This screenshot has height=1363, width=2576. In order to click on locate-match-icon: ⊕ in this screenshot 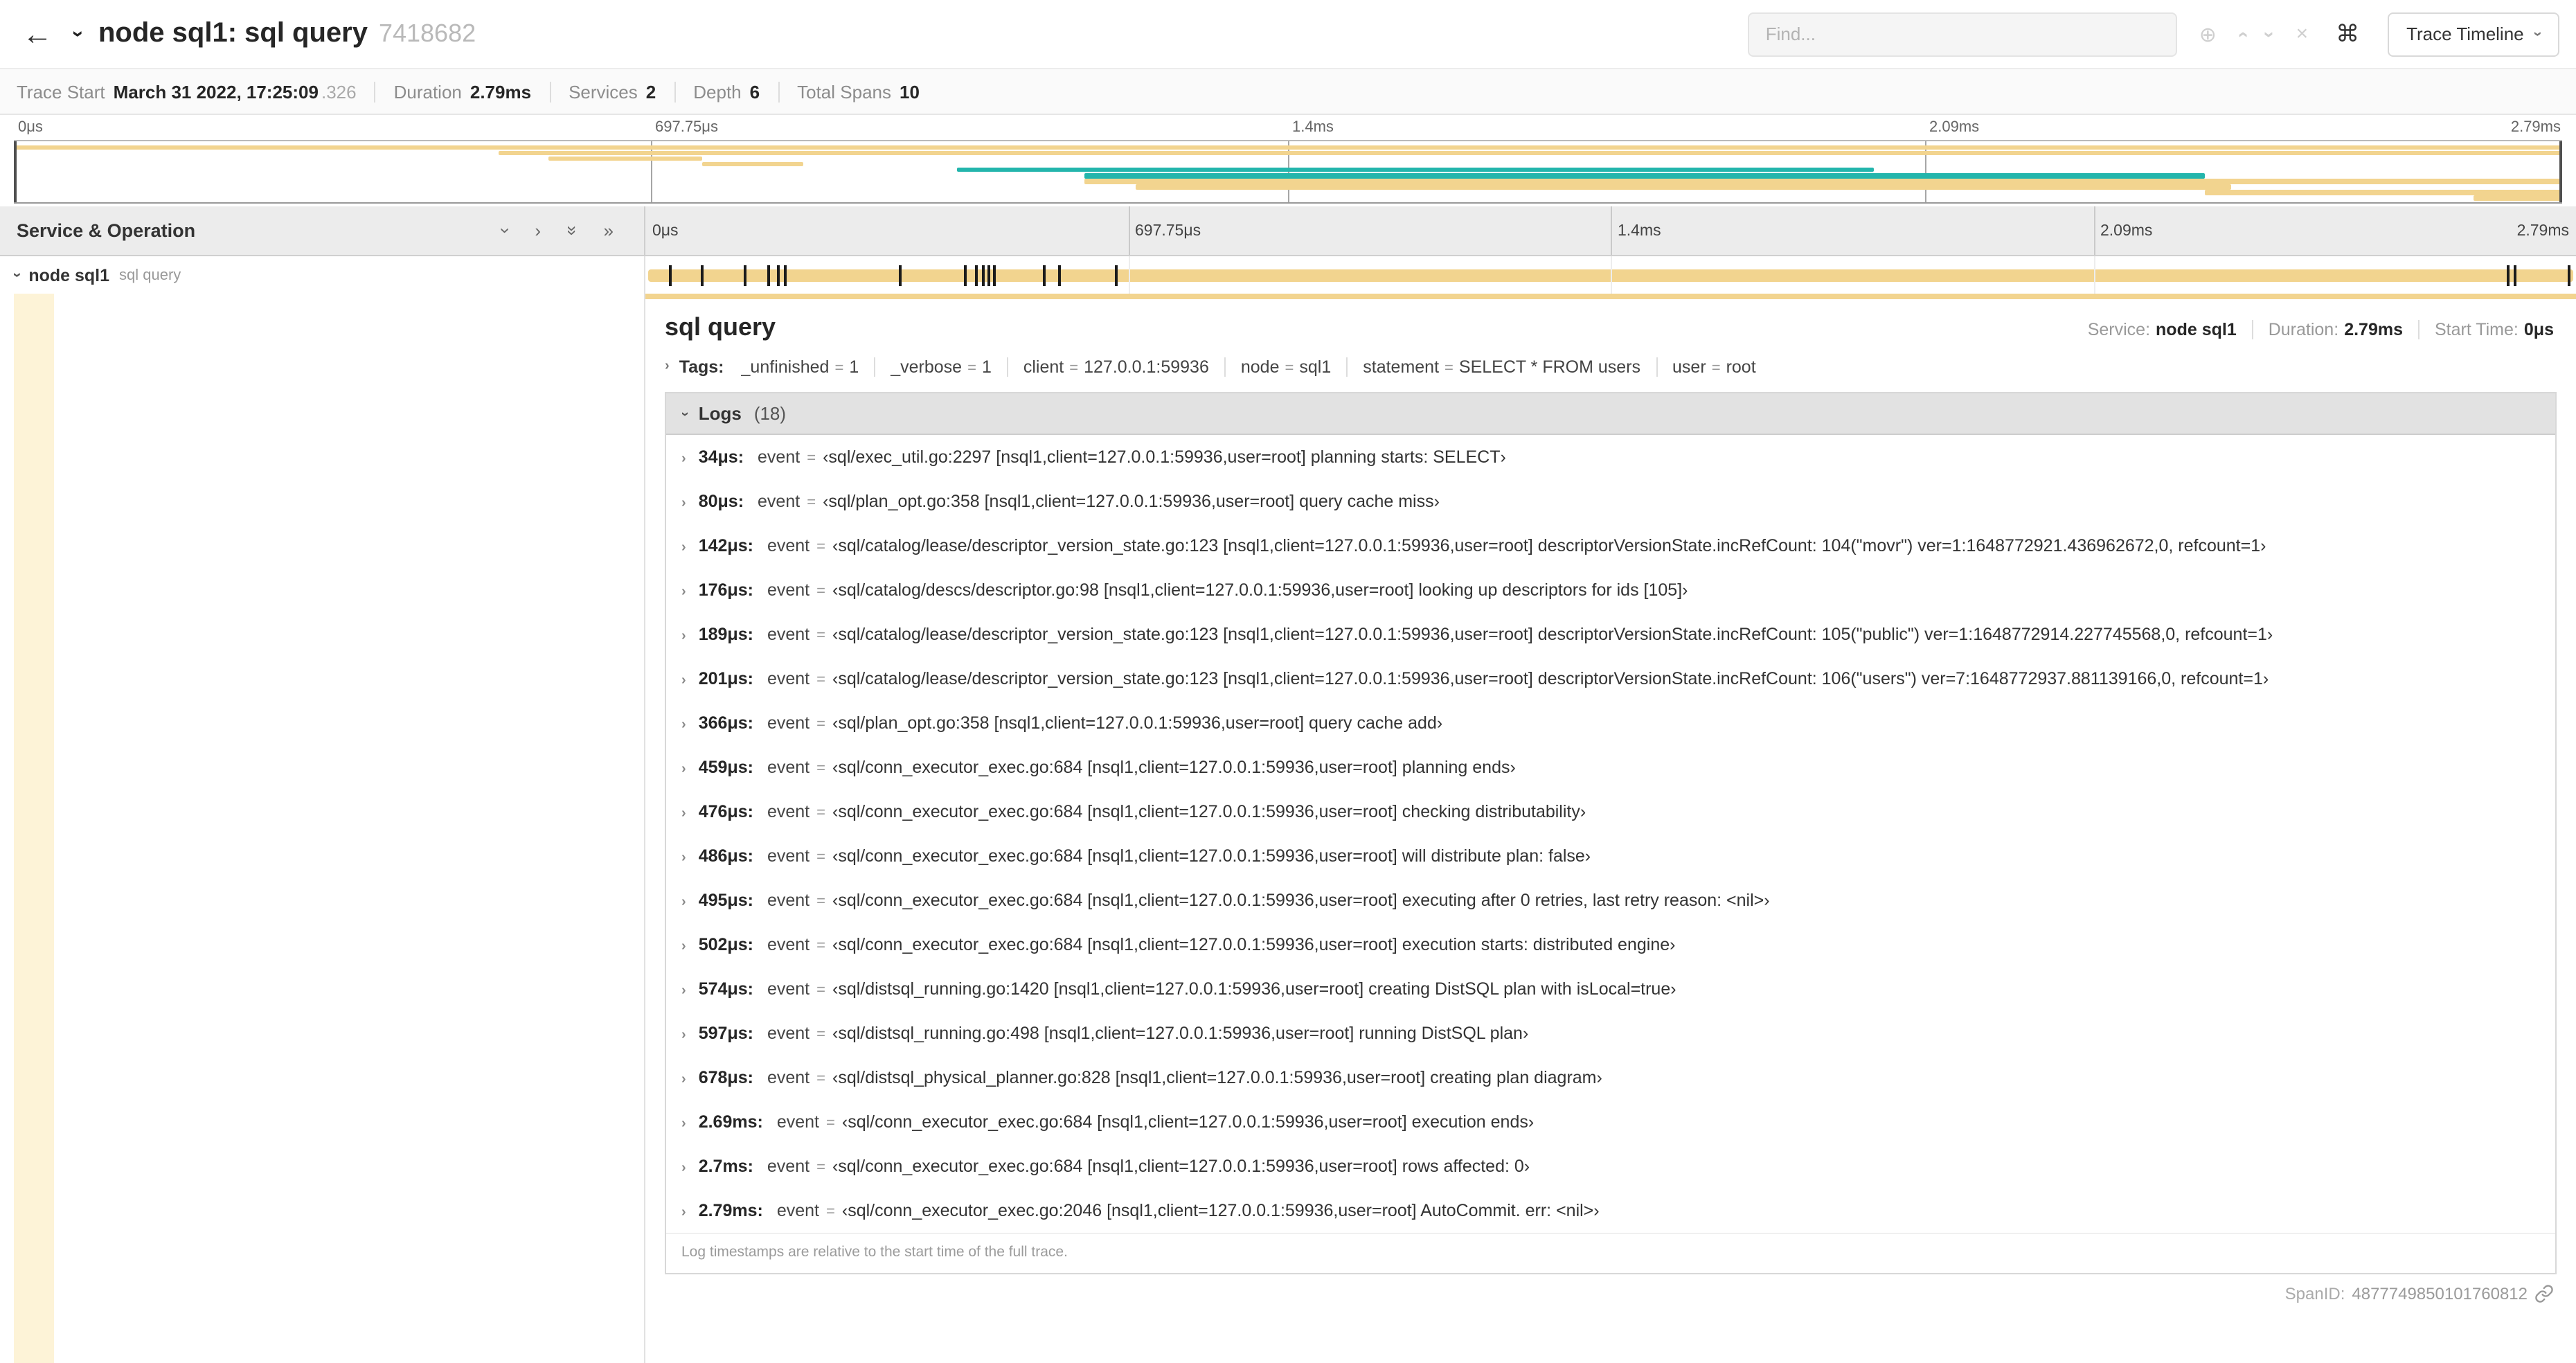, I will do `click(2208, 33)`.